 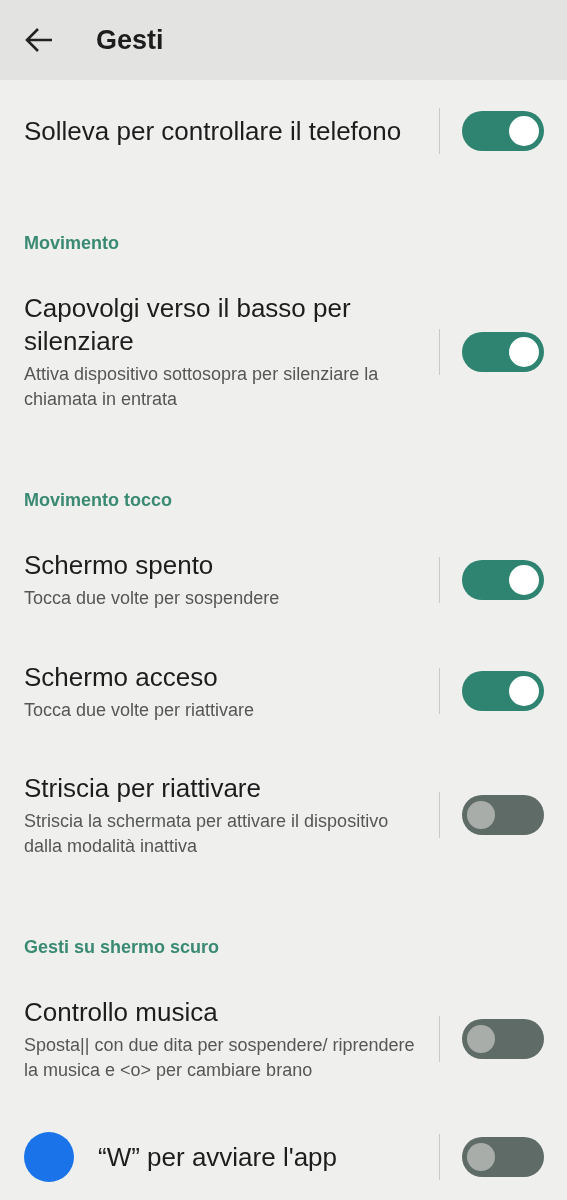 What do you see at coordinates (121, 677) in the screenshot?
I see `setting-title: Schermo acceso` at bounding box center [121, 677].